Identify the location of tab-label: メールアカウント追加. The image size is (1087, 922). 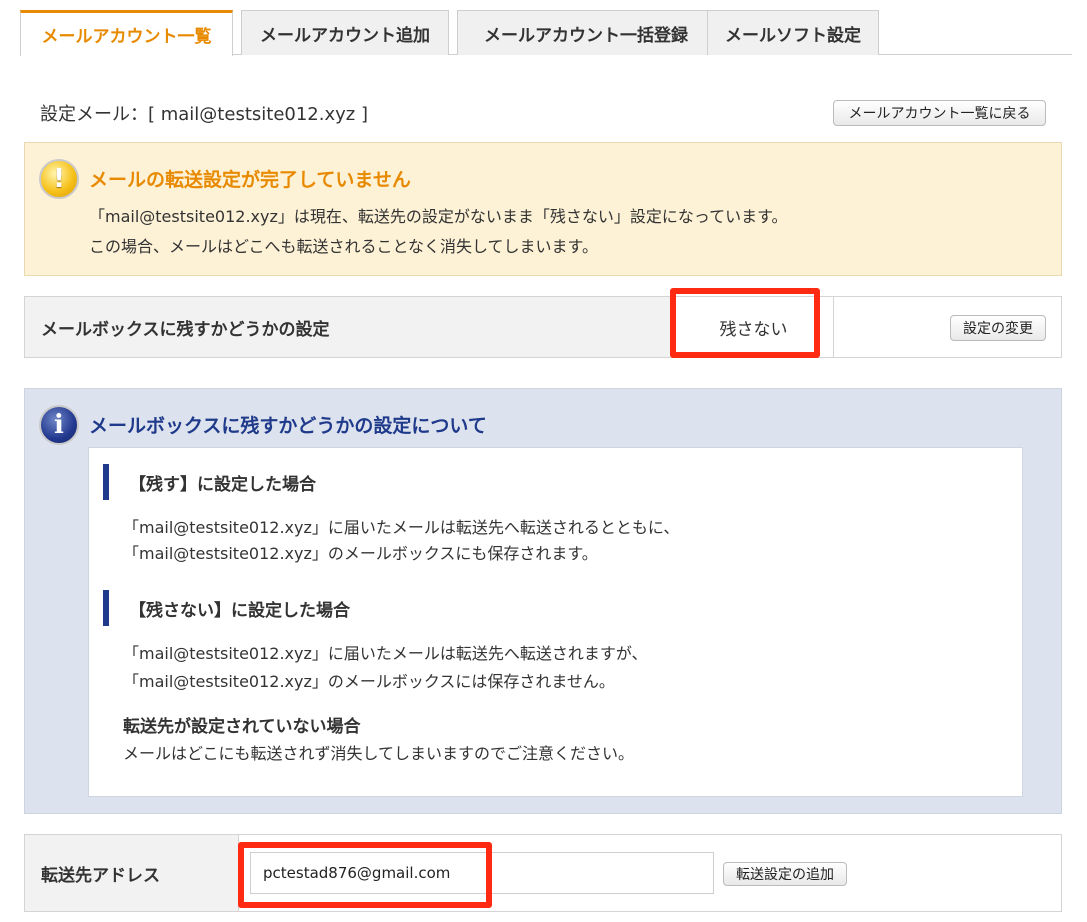
(345, 35).